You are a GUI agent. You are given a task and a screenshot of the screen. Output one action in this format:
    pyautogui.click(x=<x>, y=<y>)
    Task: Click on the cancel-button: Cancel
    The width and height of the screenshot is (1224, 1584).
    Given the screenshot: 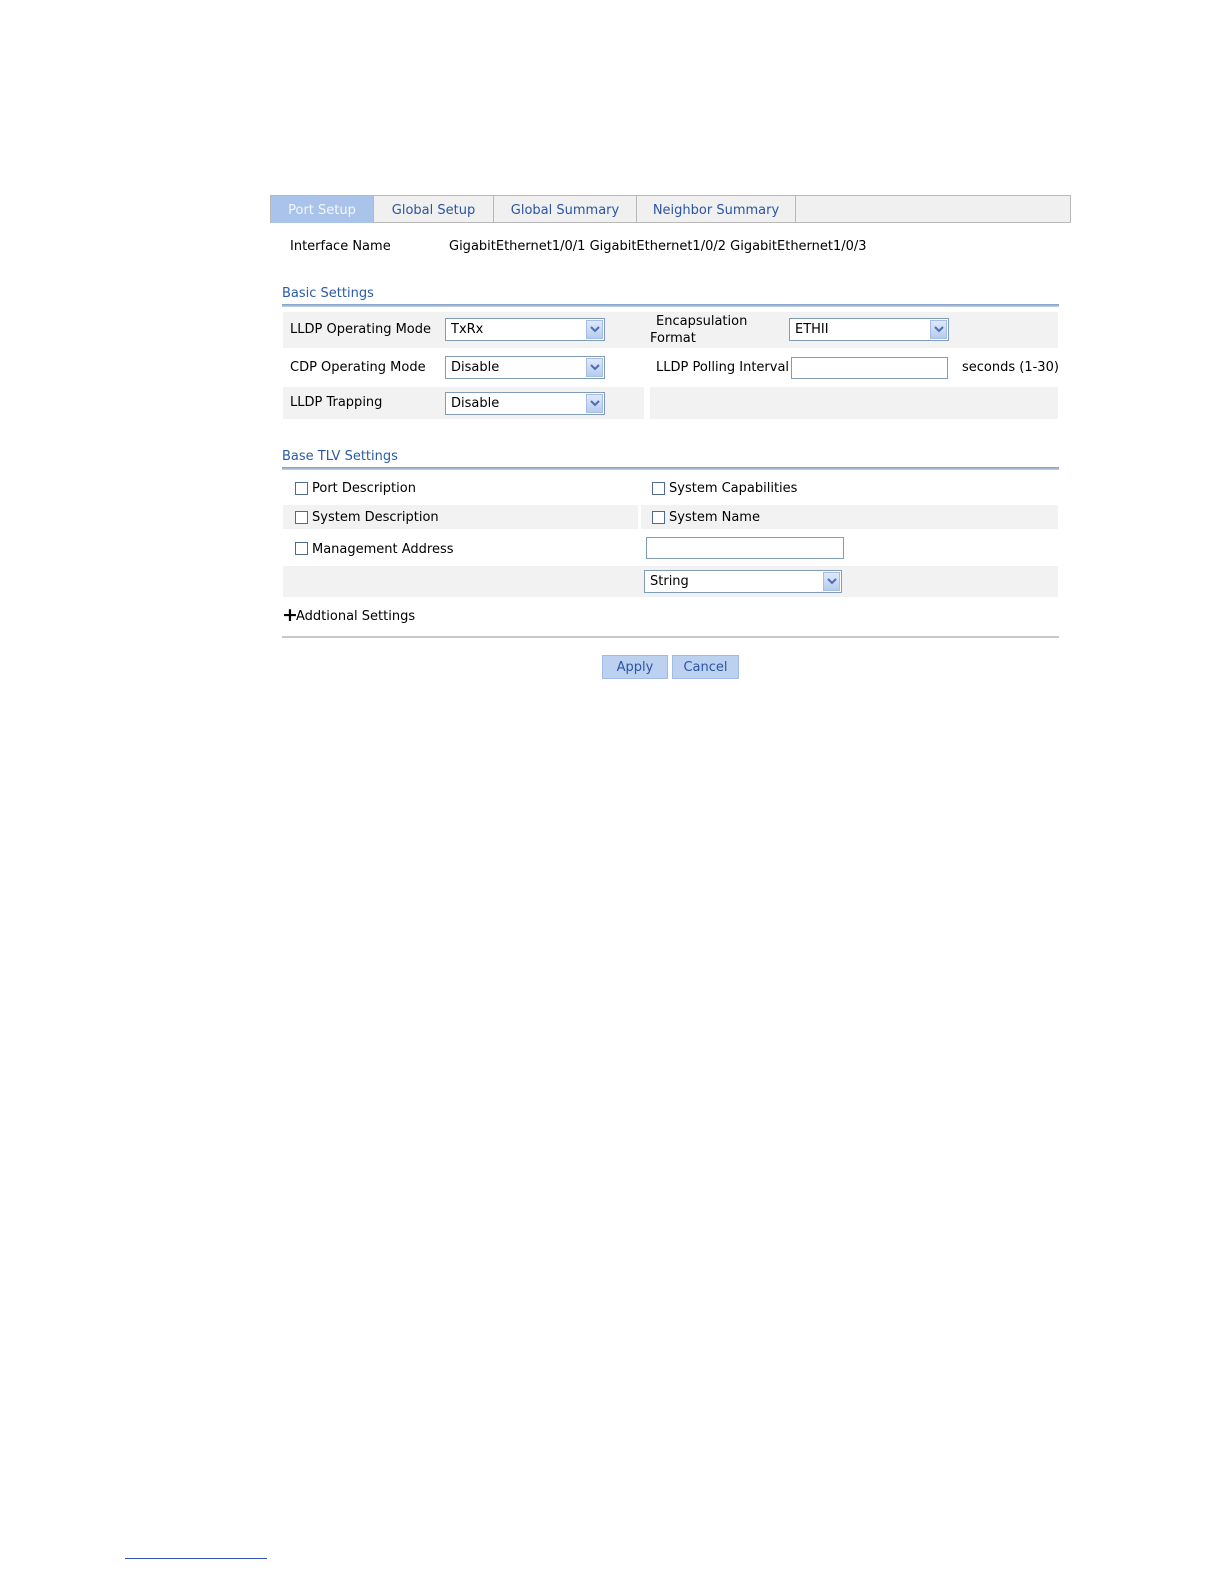 What is the action you would take?
    pyautogui.click(x=705, y=667)
    